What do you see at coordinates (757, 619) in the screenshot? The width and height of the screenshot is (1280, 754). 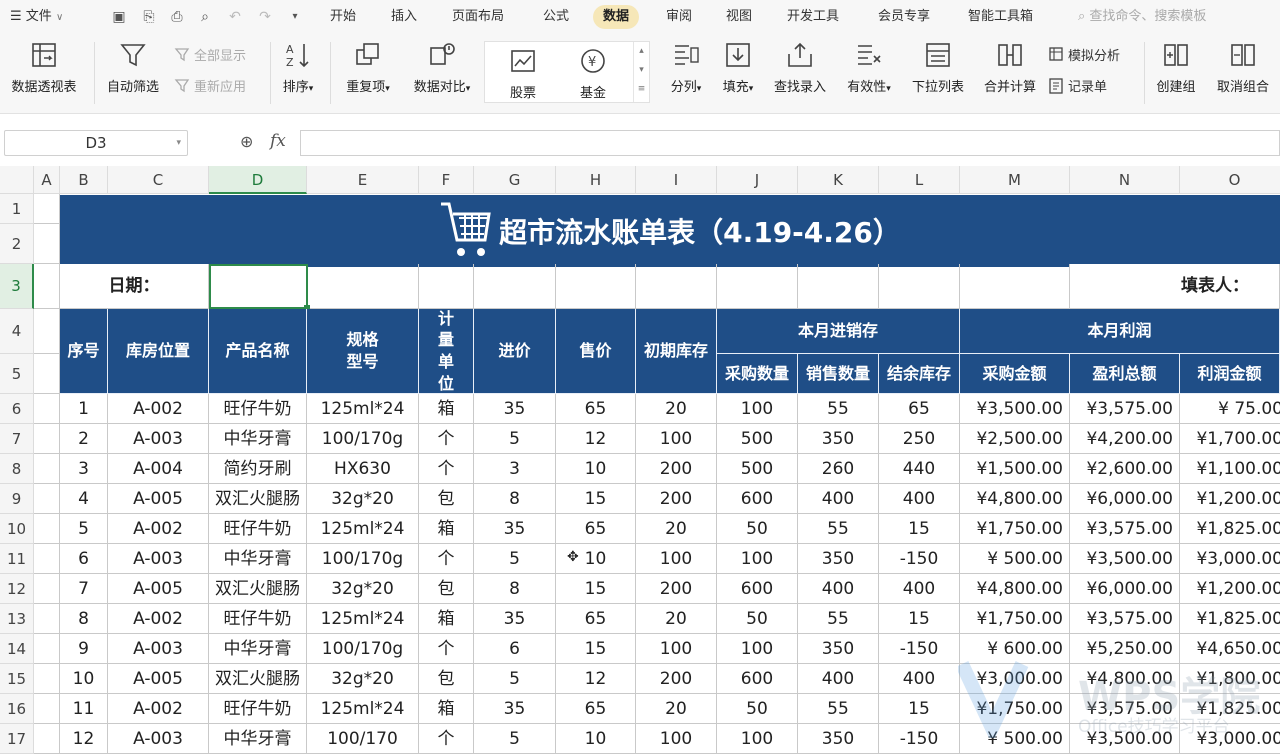 I see `table-cell: 50` at bounding box center [757, 619].